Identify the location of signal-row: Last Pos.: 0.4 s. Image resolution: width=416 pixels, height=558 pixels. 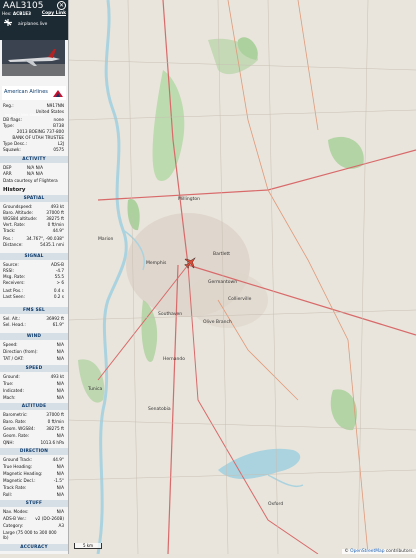
(33, 290).